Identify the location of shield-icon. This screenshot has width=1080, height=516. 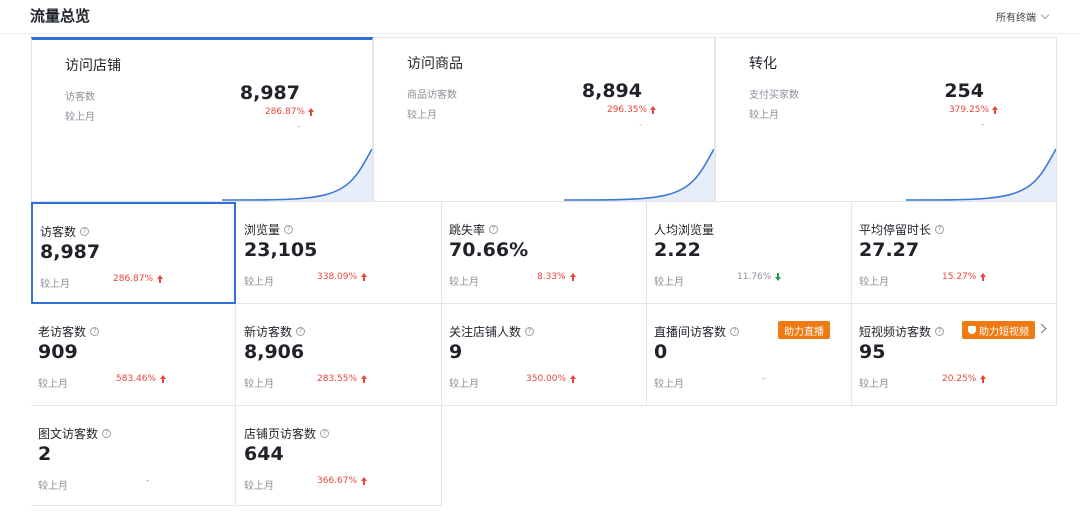
(972, 330).